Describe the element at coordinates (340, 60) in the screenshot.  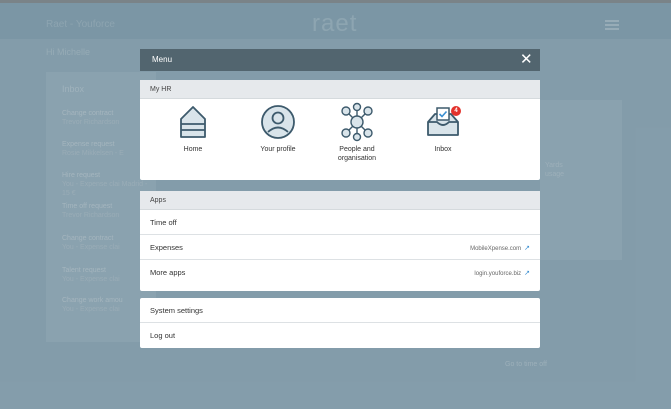
I see `menu-title-bar: Menu ✕` at that location.